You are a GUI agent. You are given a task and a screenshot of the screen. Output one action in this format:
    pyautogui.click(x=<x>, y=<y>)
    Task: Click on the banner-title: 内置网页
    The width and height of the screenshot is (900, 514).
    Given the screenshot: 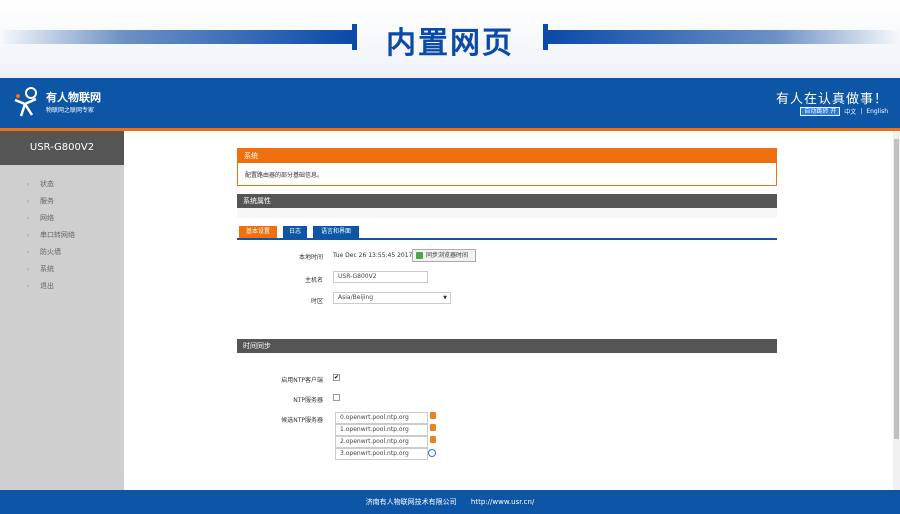 What is the action you would take?
    pyautogui.click(x=450, y=43)
    